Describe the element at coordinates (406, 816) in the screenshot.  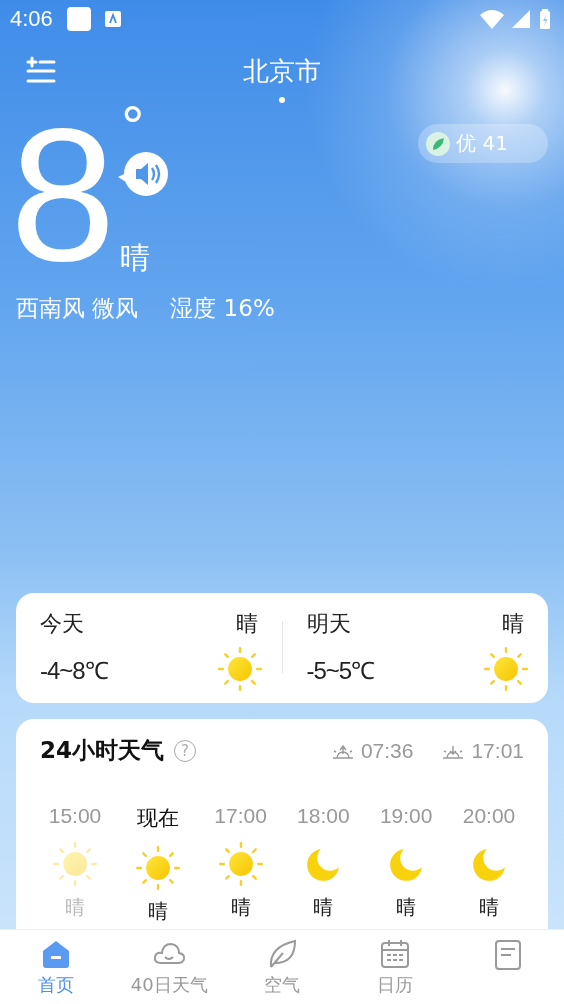
I see `hour-time: 19:00` at that location.